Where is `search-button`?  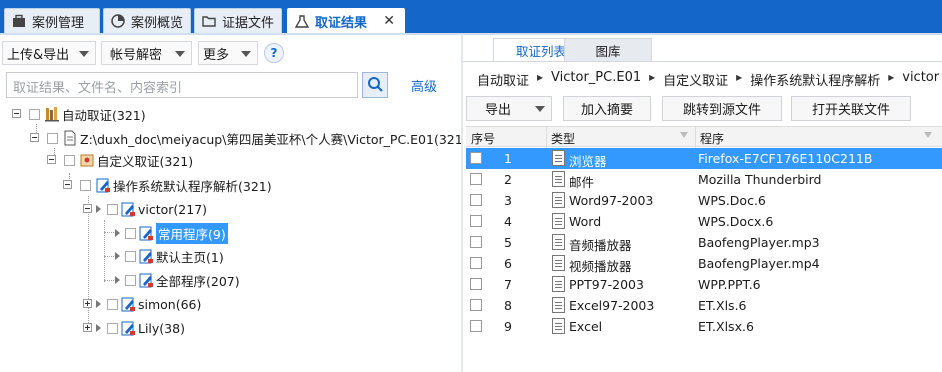 search-button is located at coordinates (375, 85).